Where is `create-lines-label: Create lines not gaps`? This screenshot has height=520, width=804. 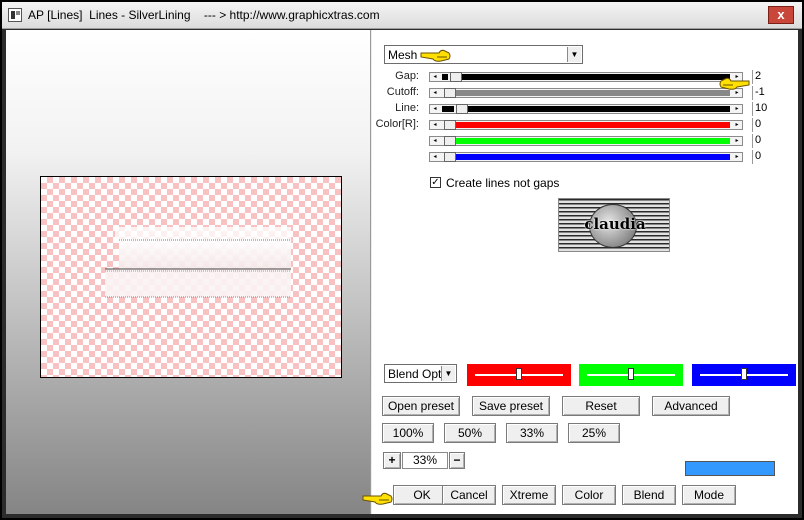 create-lines-label: Create lines not gaps is located at coordinates (503, 183).